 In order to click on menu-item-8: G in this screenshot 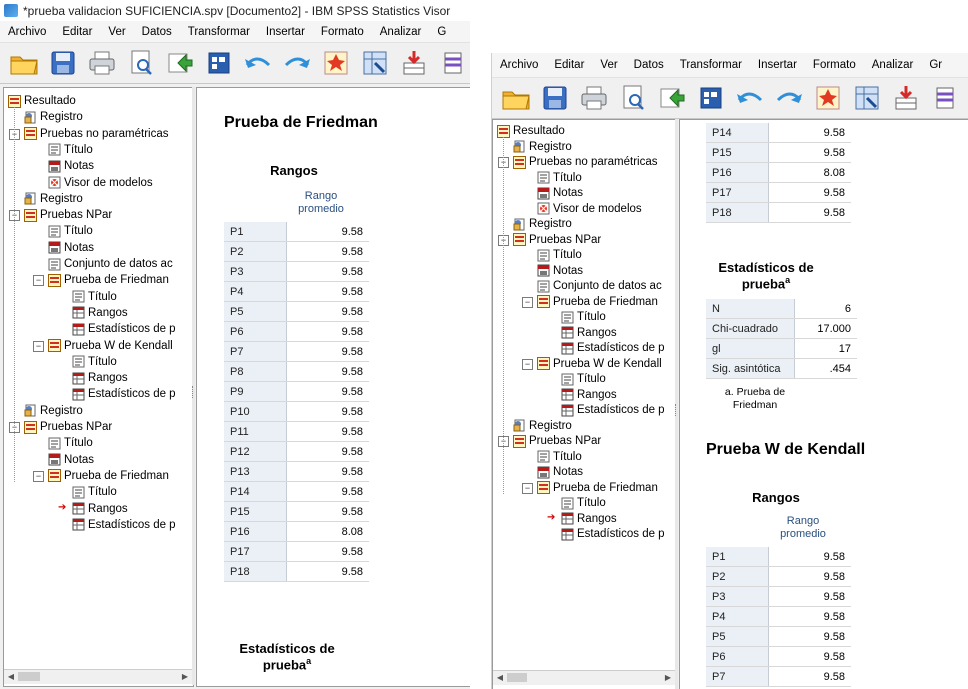, I will do `click(441, 32)`.